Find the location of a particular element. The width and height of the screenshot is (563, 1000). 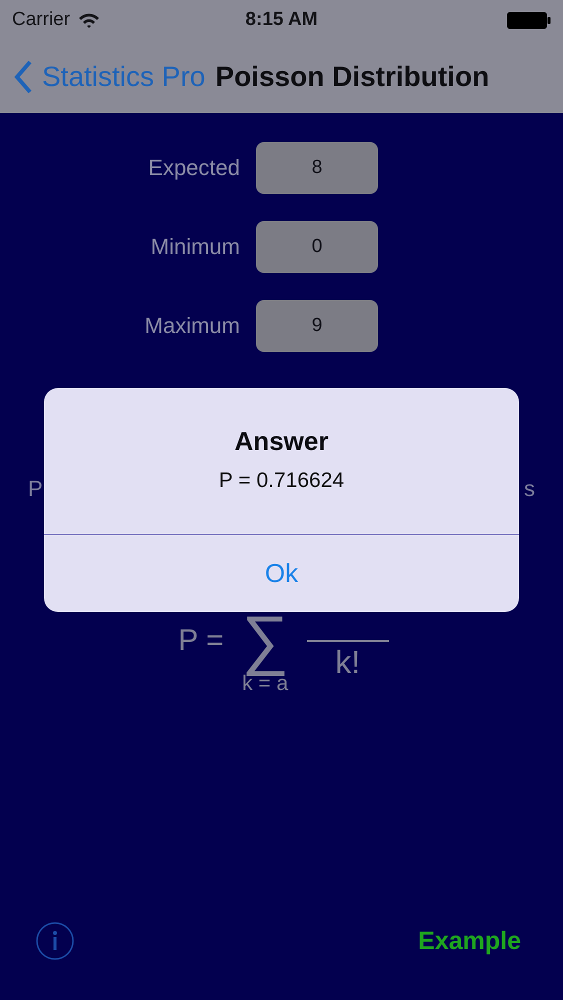

wifi-icon is located at coordinates (89, 20).